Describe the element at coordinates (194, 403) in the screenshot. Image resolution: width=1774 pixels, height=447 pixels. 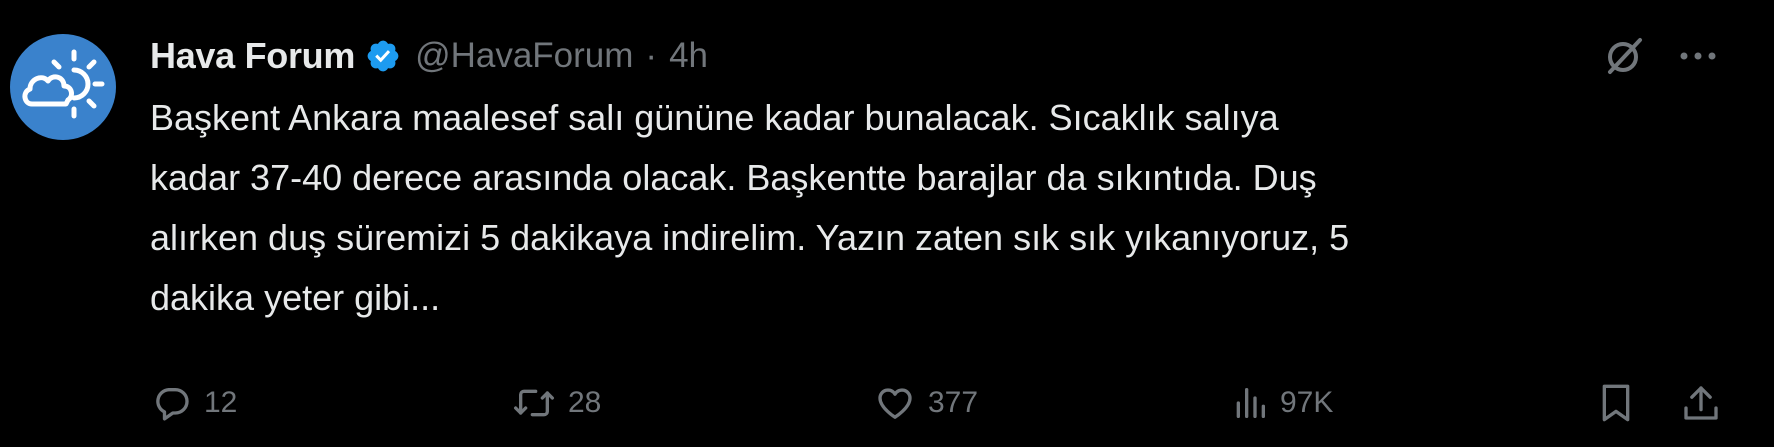
I see `reply-button: 12` at that location.